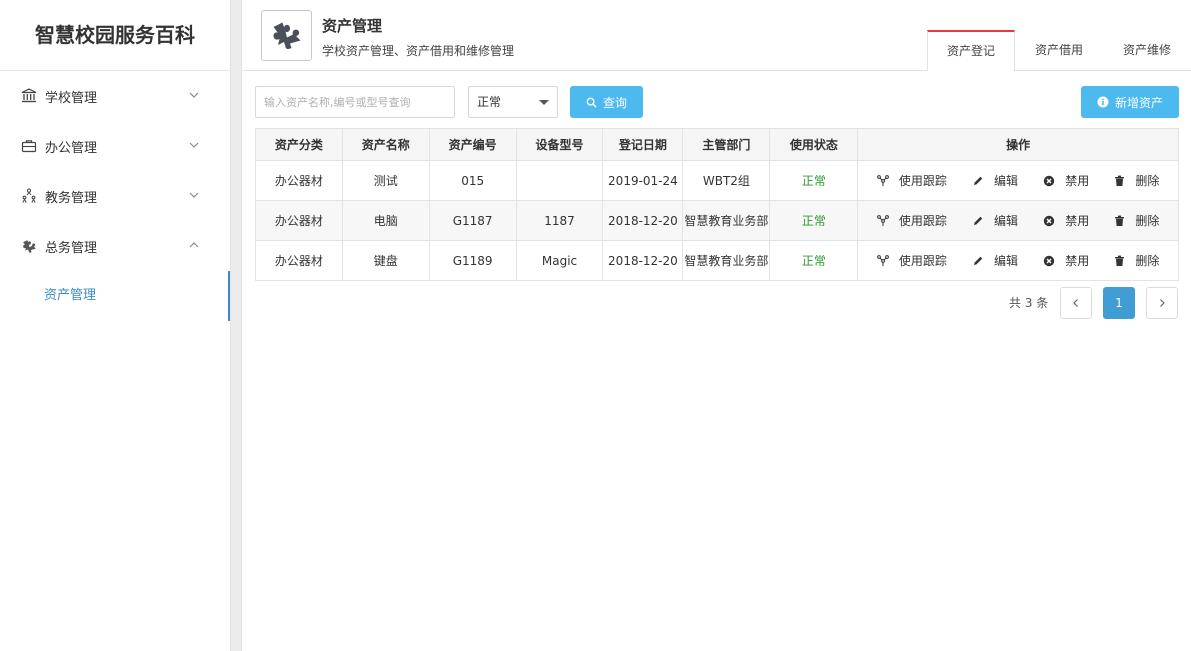 This screenshot has width=1191, height=651. I want to click on next-page-button, so click(1162, 303).